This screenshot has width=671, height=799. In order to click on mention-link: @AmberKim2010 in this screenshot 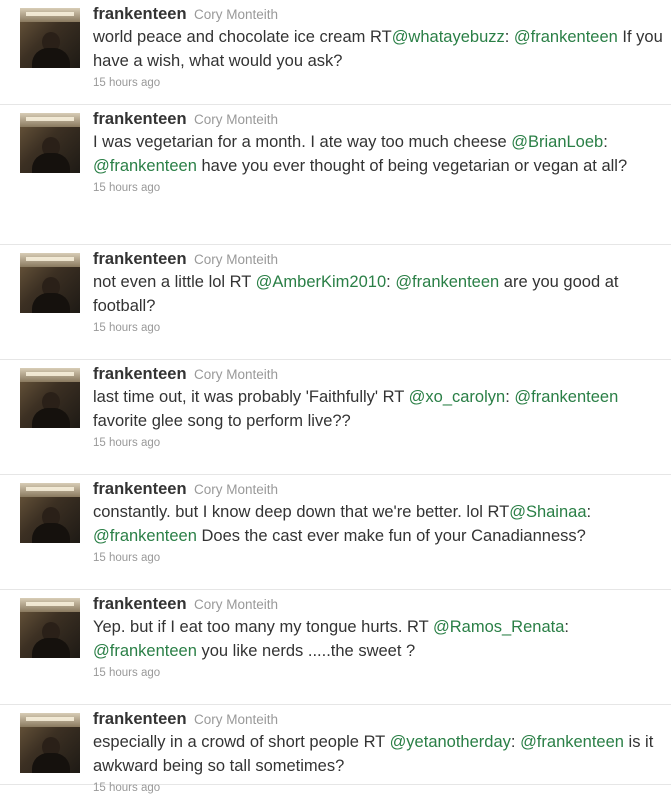, I will do `click(321, 282)`.